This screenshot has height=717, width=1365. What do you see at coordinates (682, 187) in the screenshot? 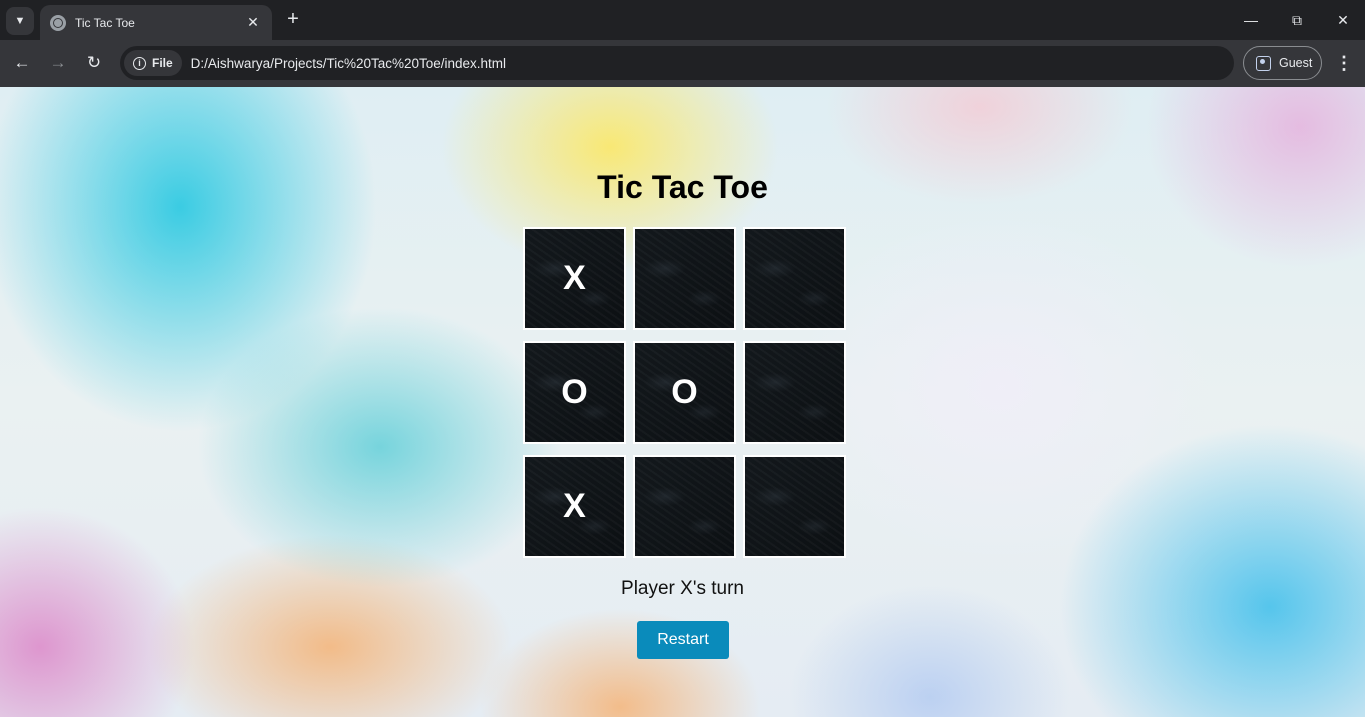
I see `page-title: Tic Tac Toe` at bounding box center [682, 187].